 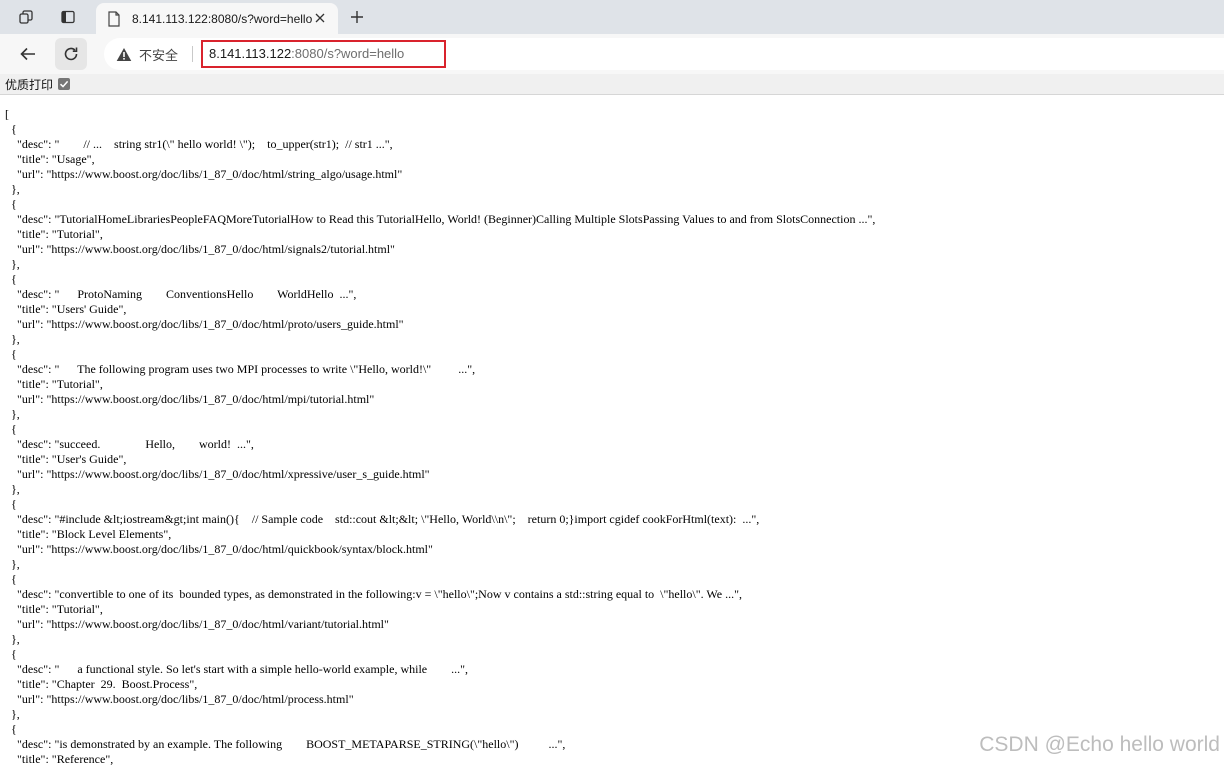 I want to click on checkmark-icon, so click(x=64, y=84).